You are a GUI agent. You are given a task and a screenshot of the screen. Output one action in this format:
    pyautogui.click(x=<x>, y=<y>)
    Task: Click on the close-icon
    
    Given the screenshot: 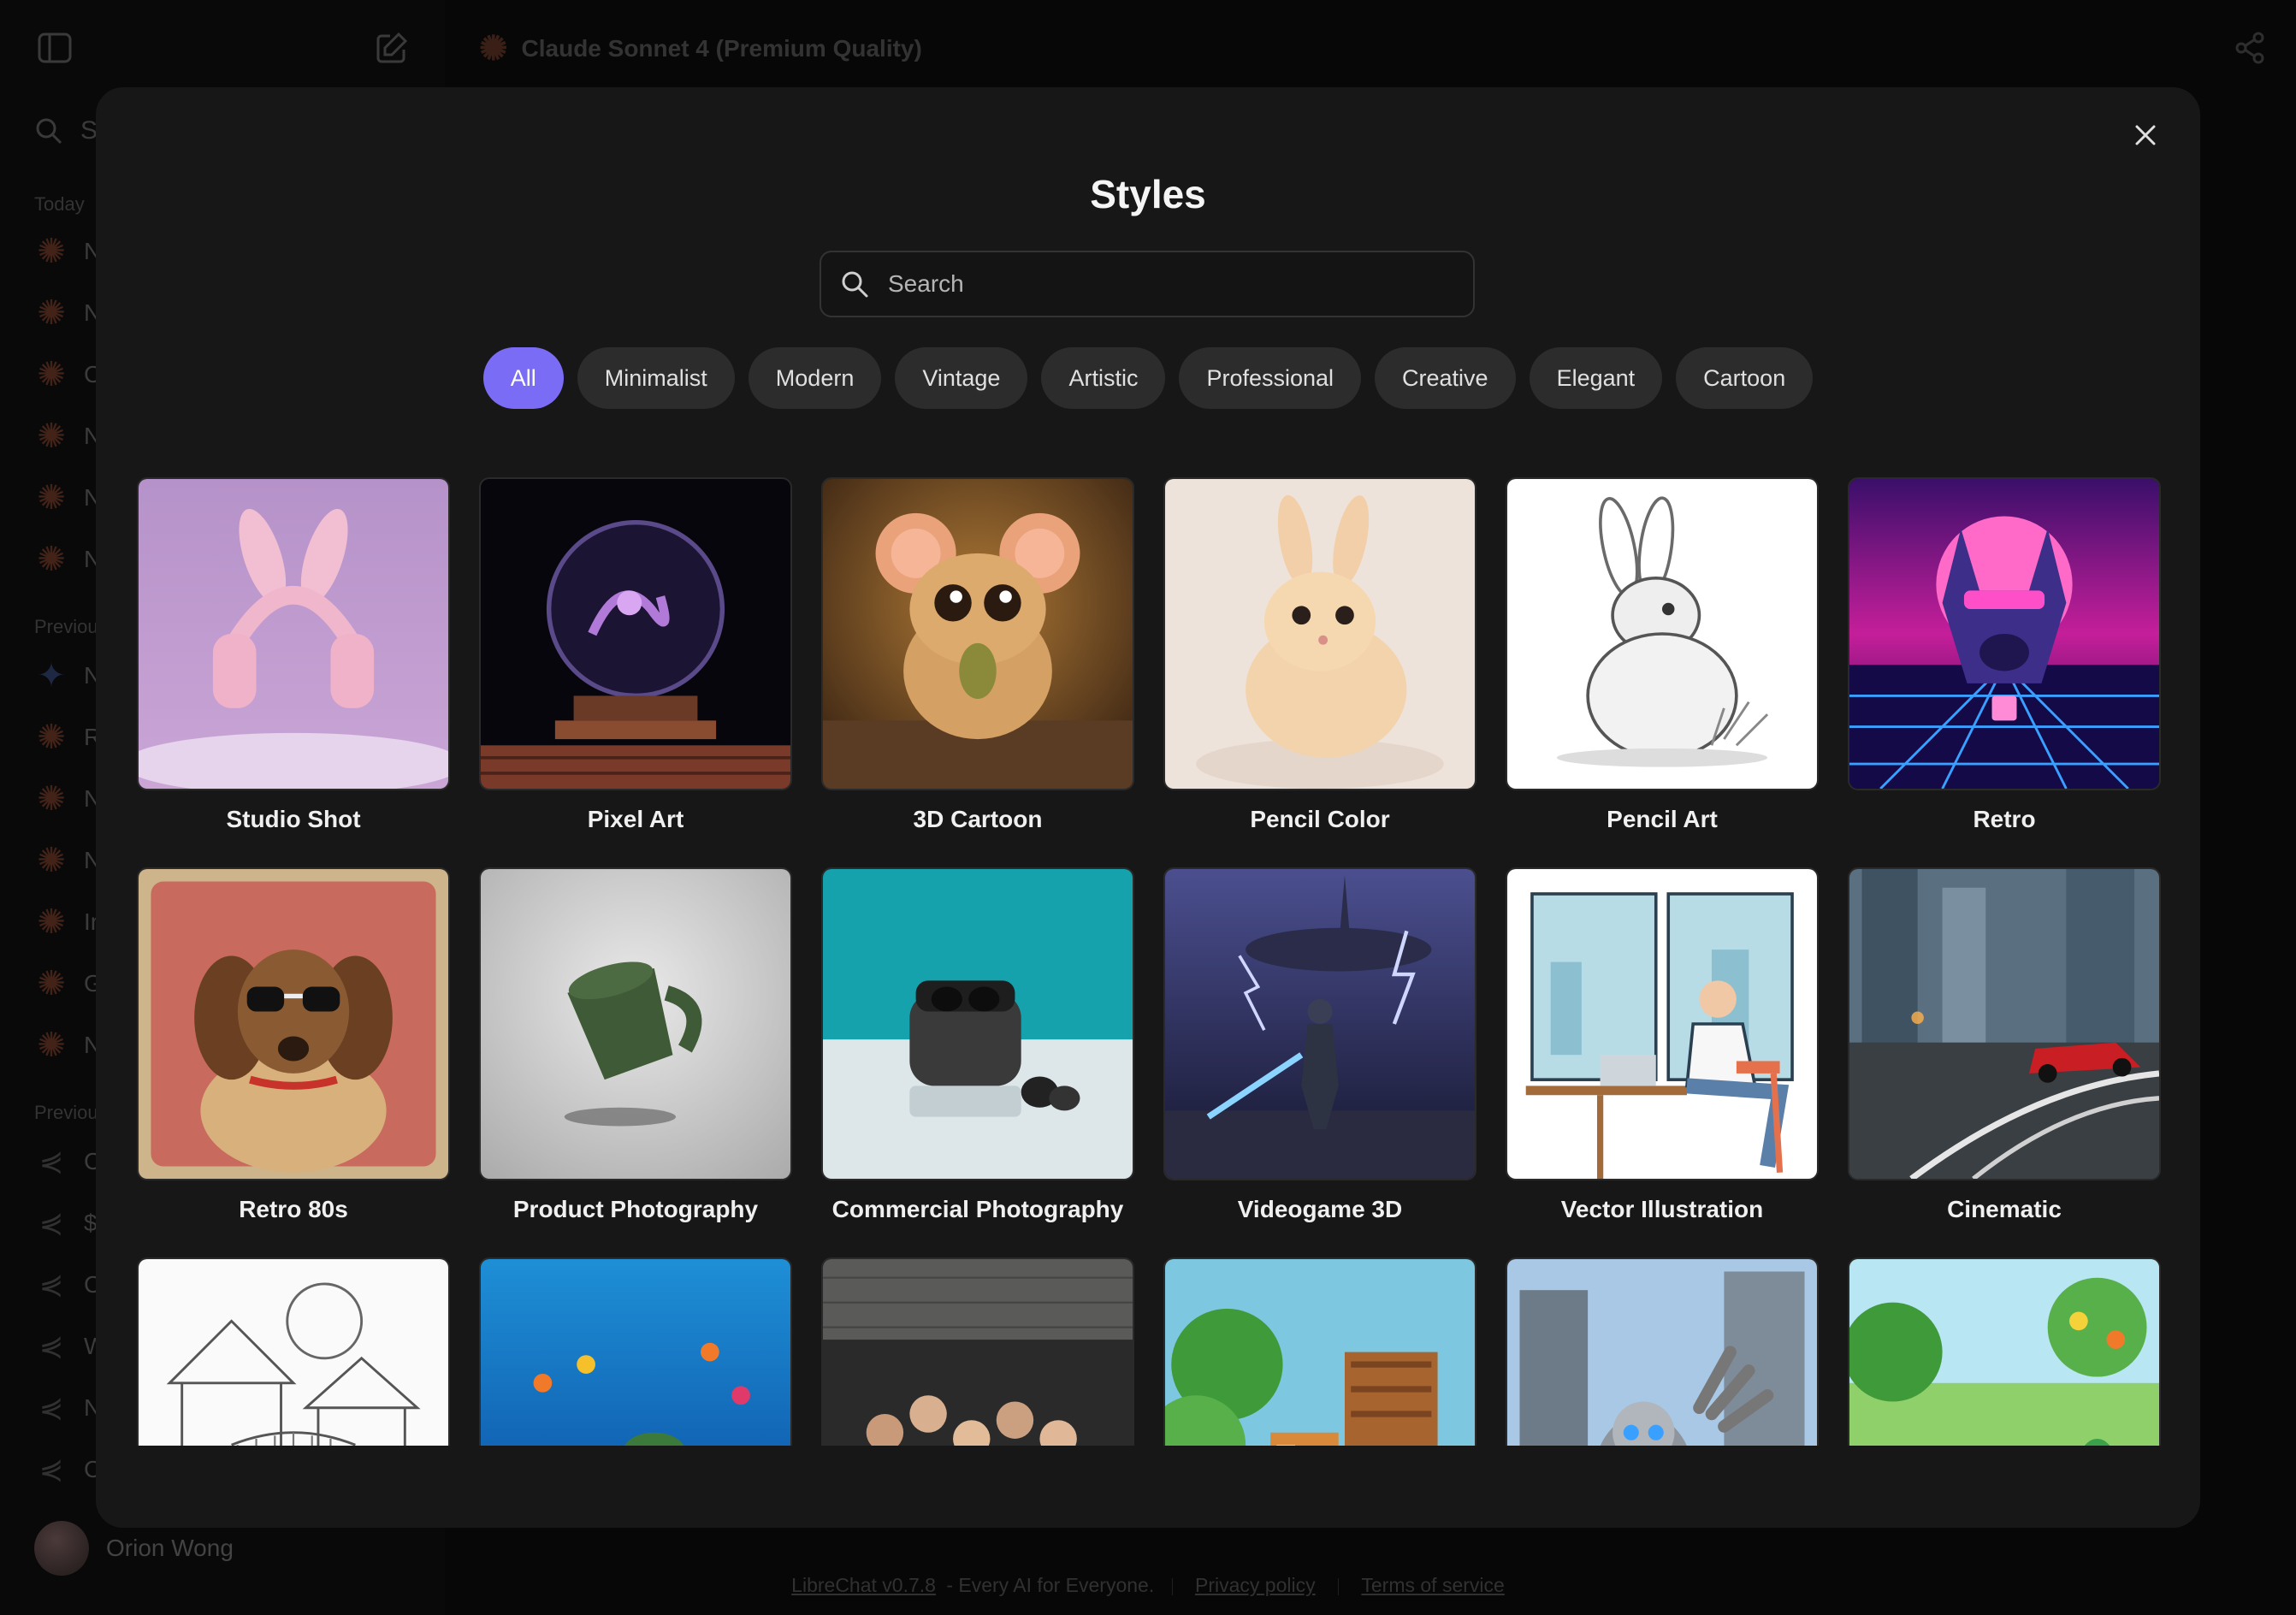 What is the action you would take?
    pyautogui.click(x=2145, y=135)
    